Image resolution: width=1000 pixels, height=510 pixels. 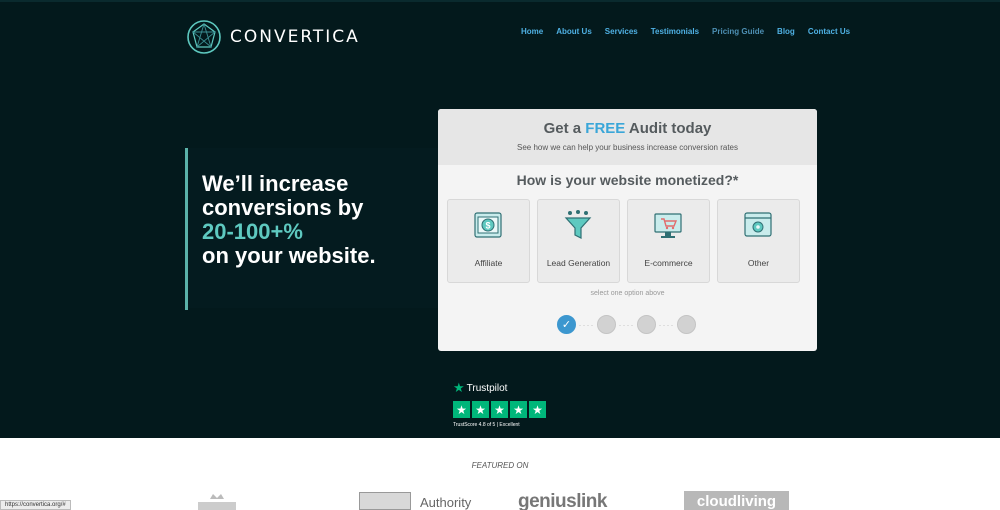 What do you see at coordinates (829, 31) in the screenshot?
I see `nav-contact-us: Contact Us` at bounding box center [829, 31].